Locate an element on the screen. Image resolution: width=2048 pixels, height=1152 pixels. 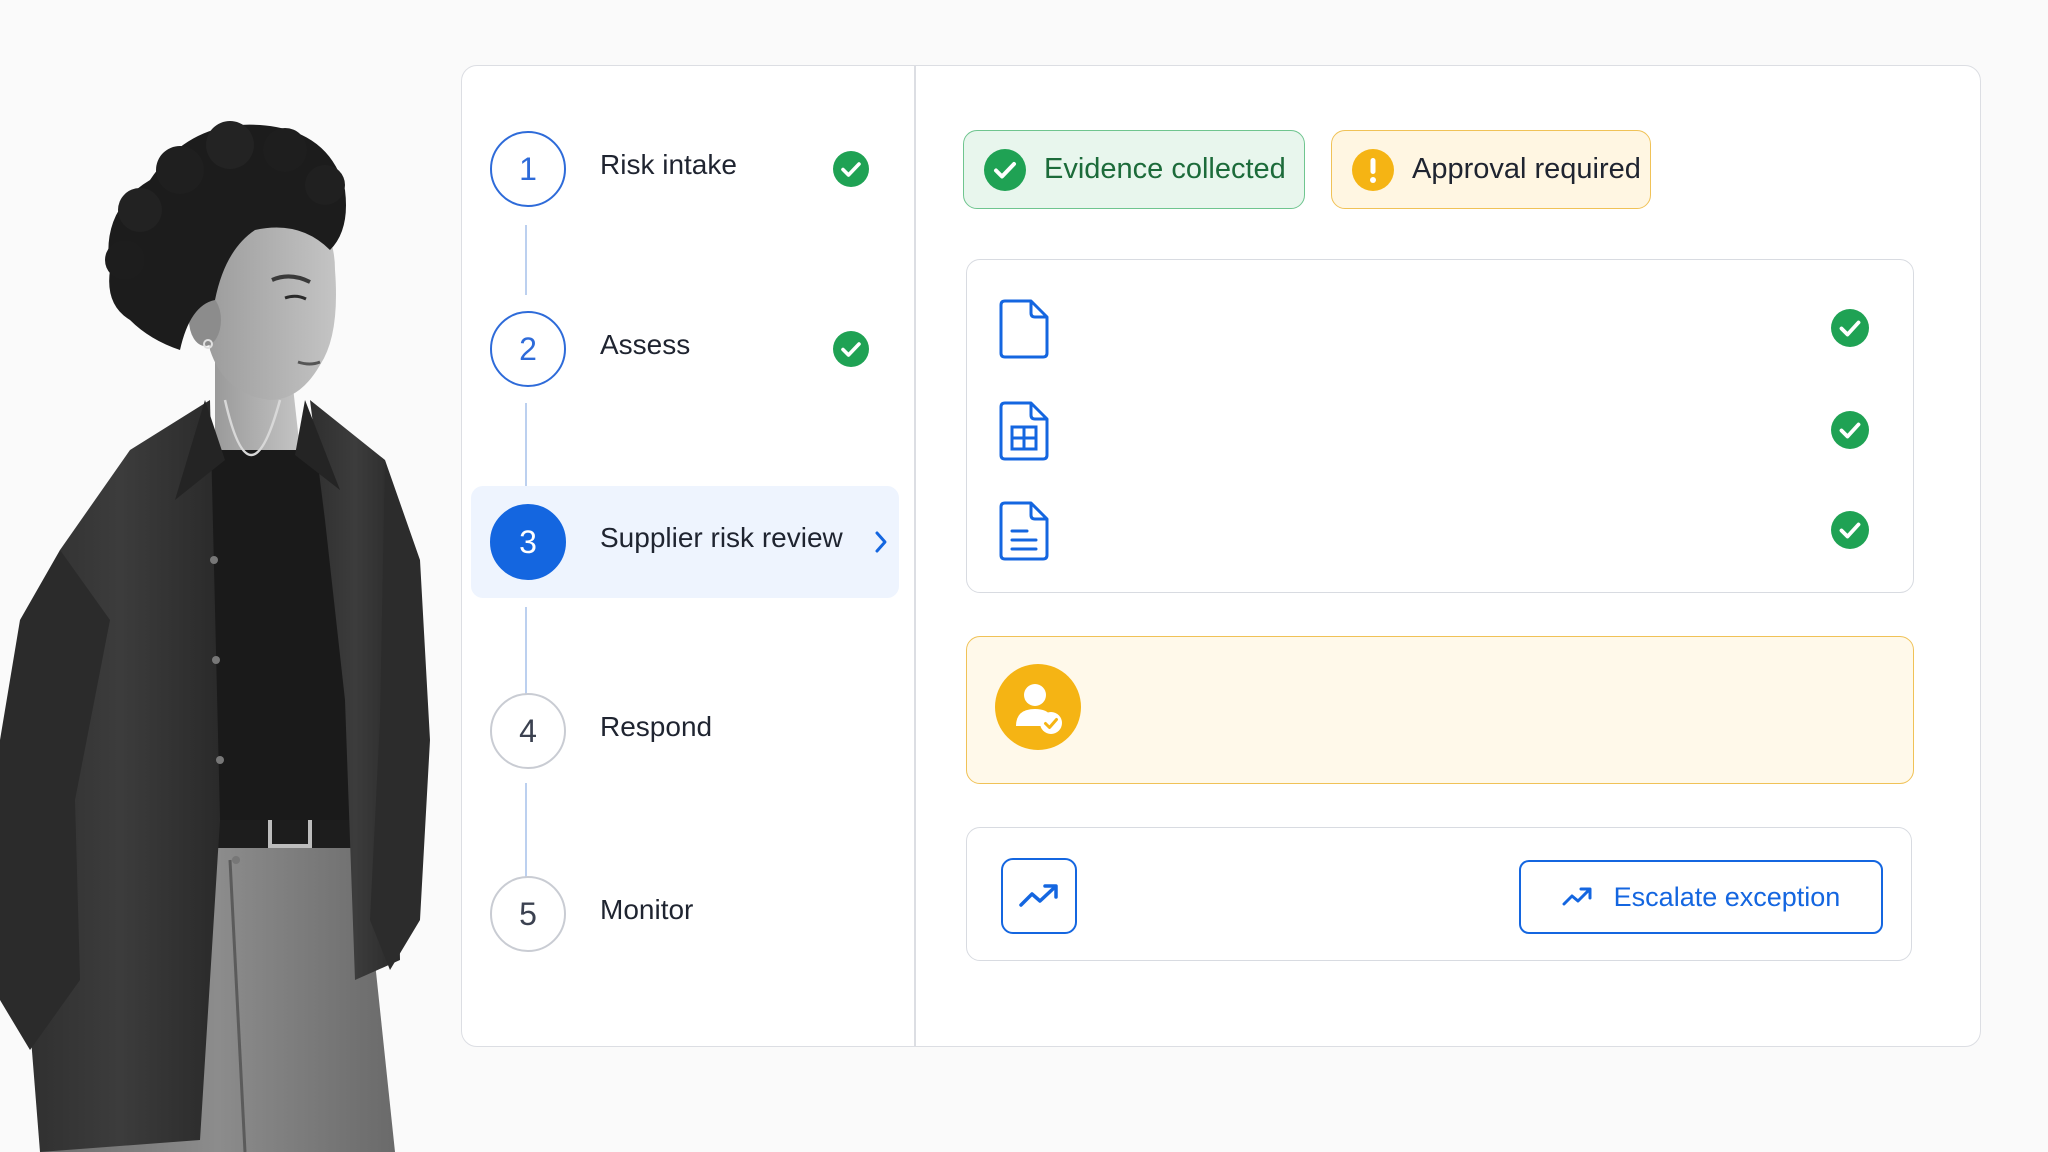
step-number: 2 is located at coordinates (528, 349).